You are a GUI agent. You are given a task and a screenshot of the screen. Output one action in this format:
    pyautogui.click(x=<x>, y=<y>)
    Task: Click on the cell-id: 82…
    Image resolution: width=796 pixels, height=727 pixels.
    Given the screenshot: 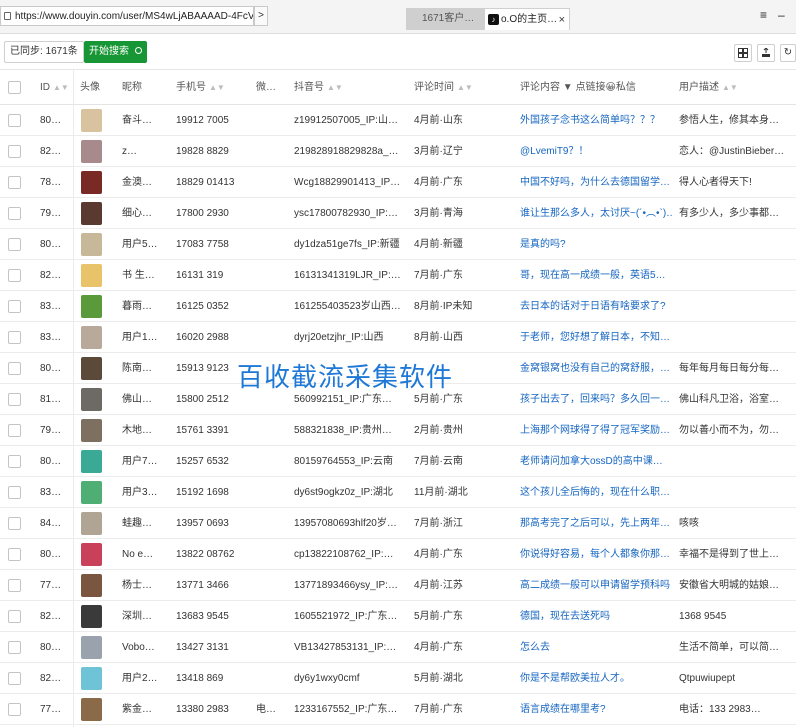 What is the action you would take?
    pyautogui.click(x=51, y=616)
    